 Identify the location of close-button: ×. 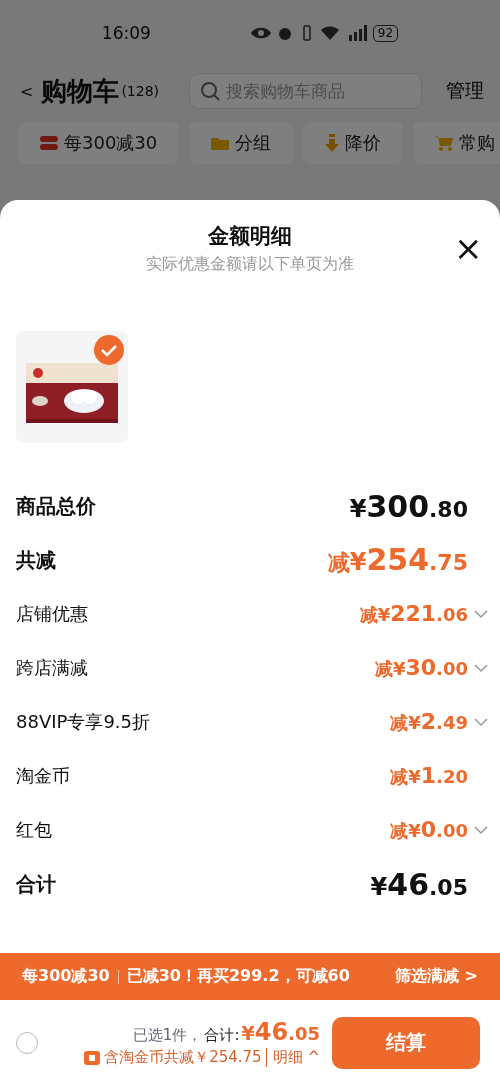
(468, 248).